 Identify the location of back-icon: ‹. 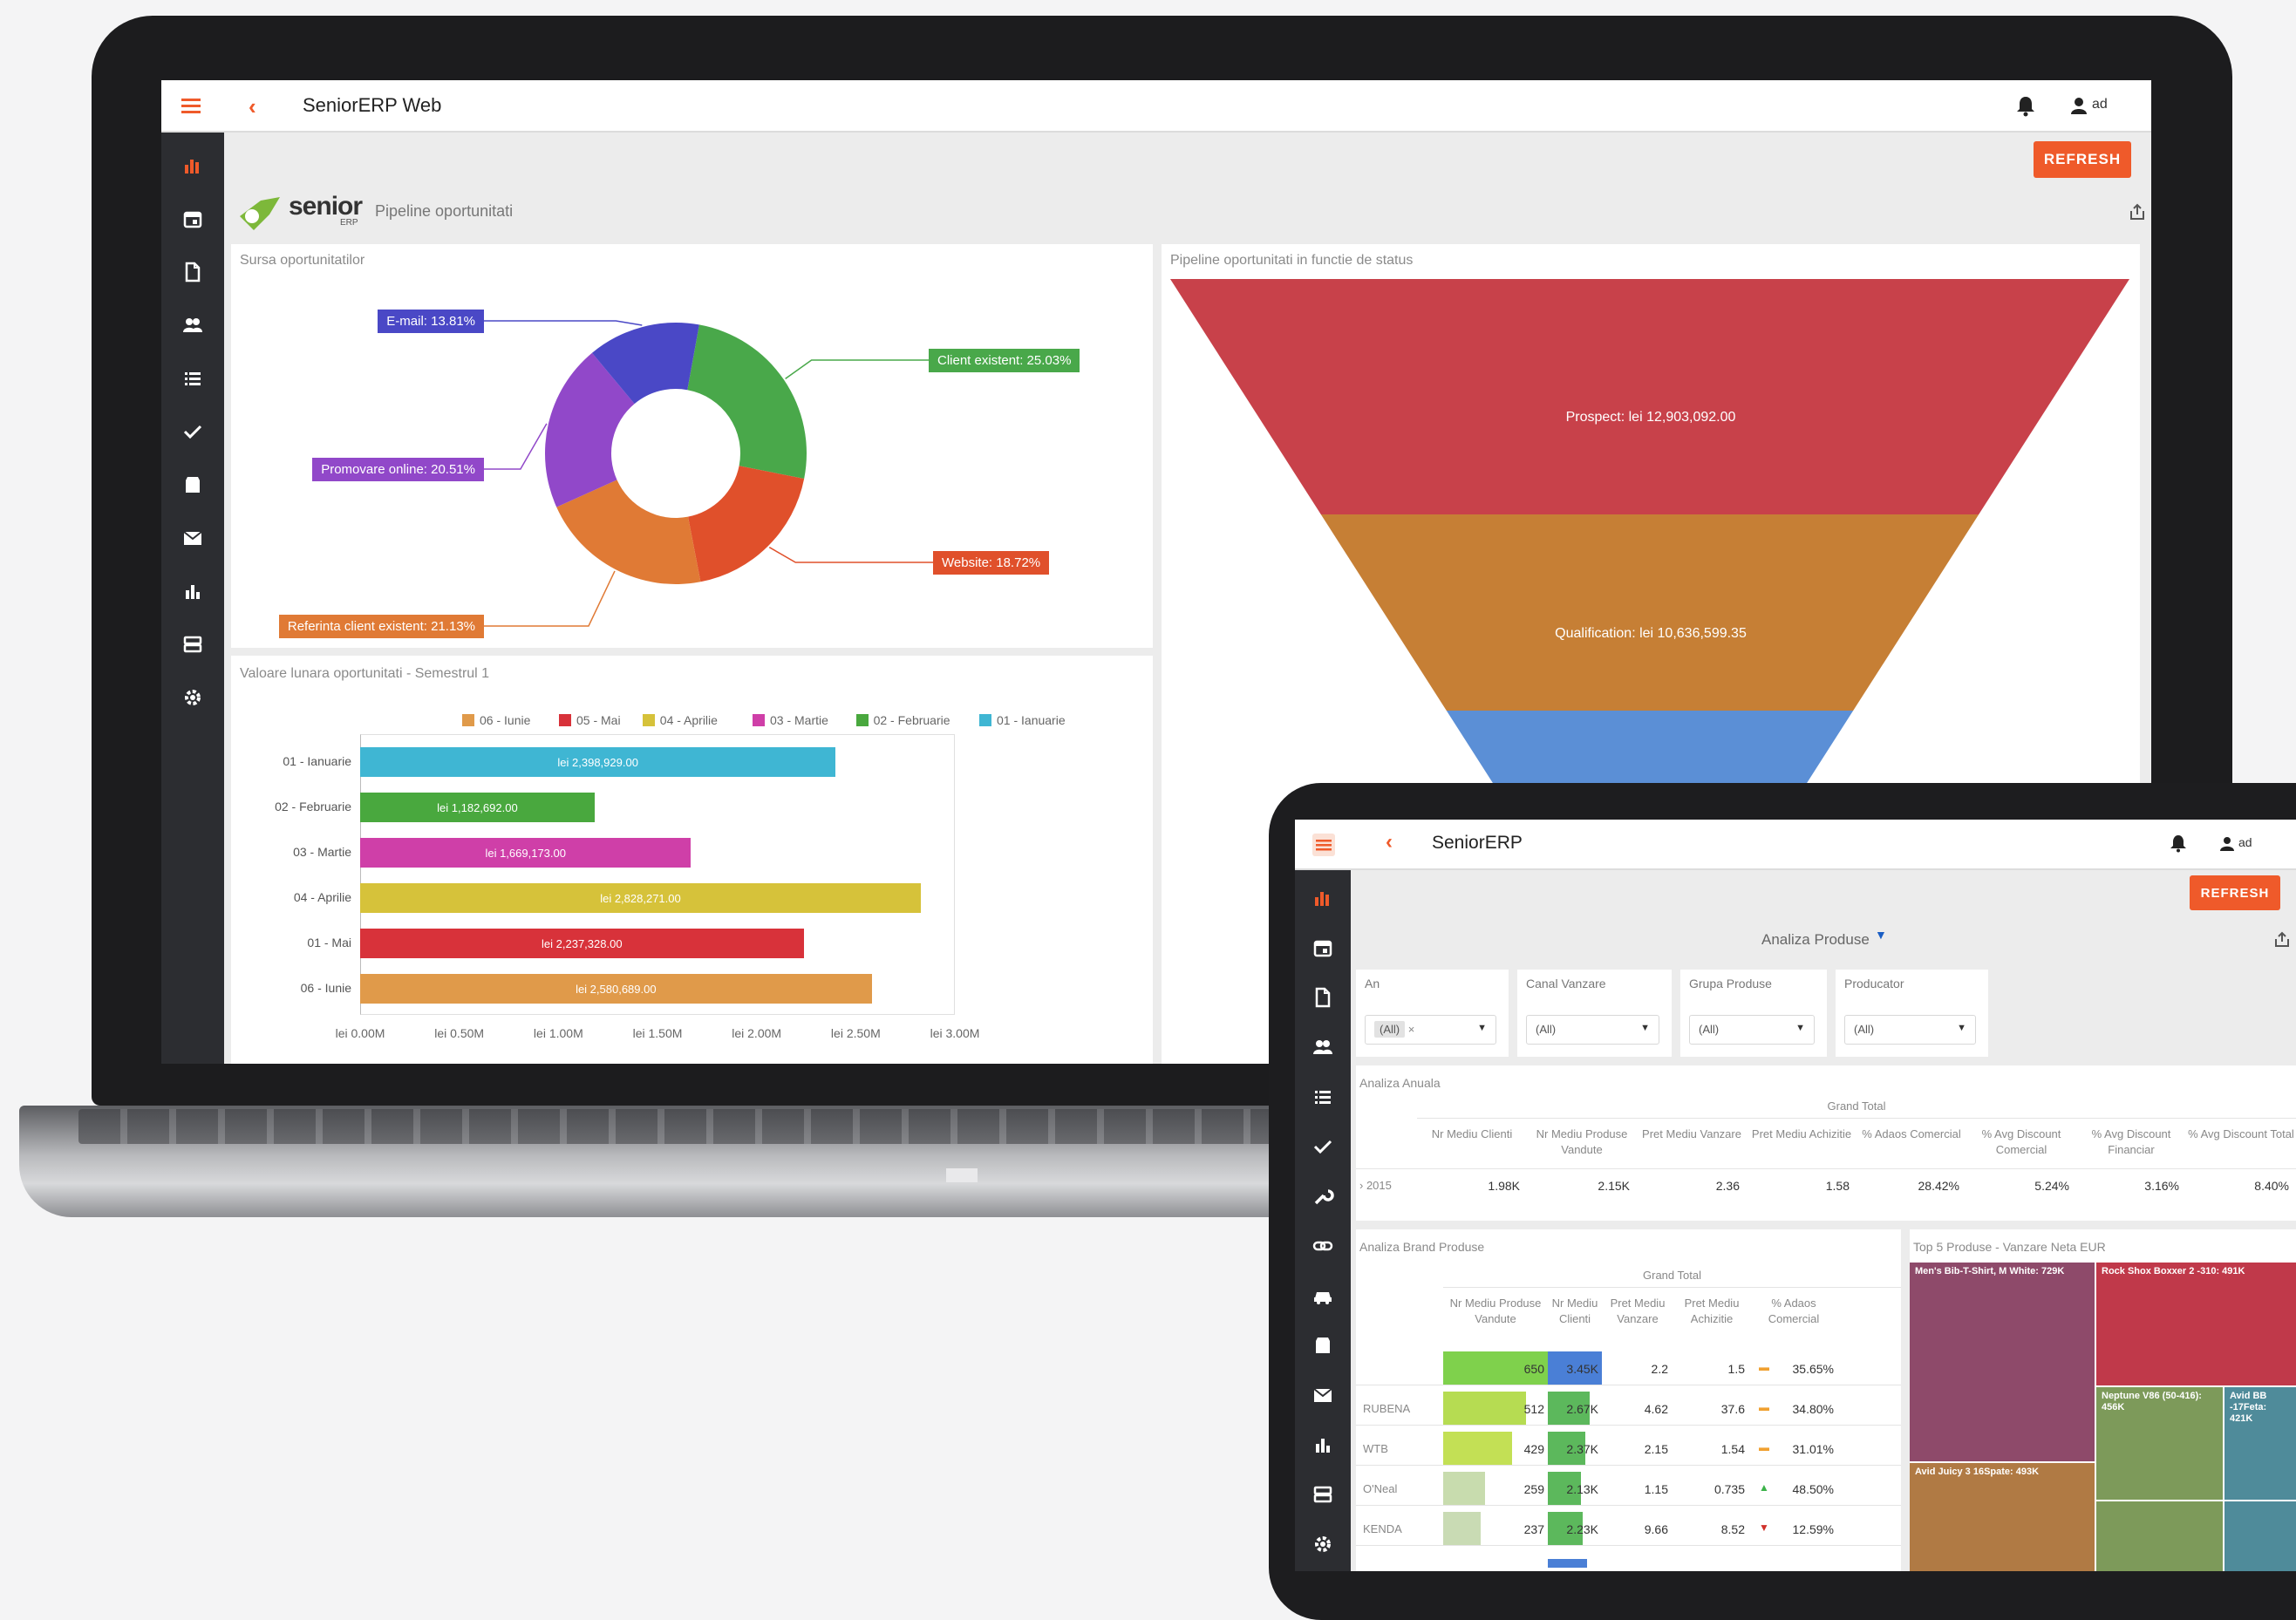
(260, 106).